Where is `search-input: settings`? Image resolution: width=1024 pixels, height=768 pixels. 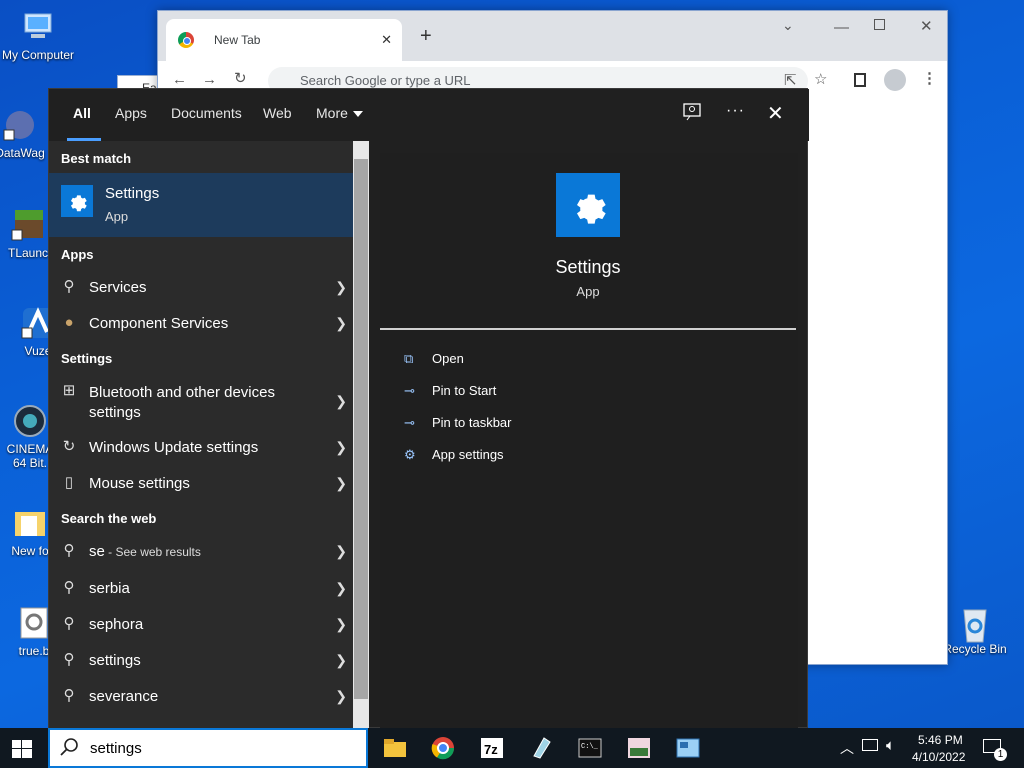 search-input: settings is located at coordinates (208, 748).